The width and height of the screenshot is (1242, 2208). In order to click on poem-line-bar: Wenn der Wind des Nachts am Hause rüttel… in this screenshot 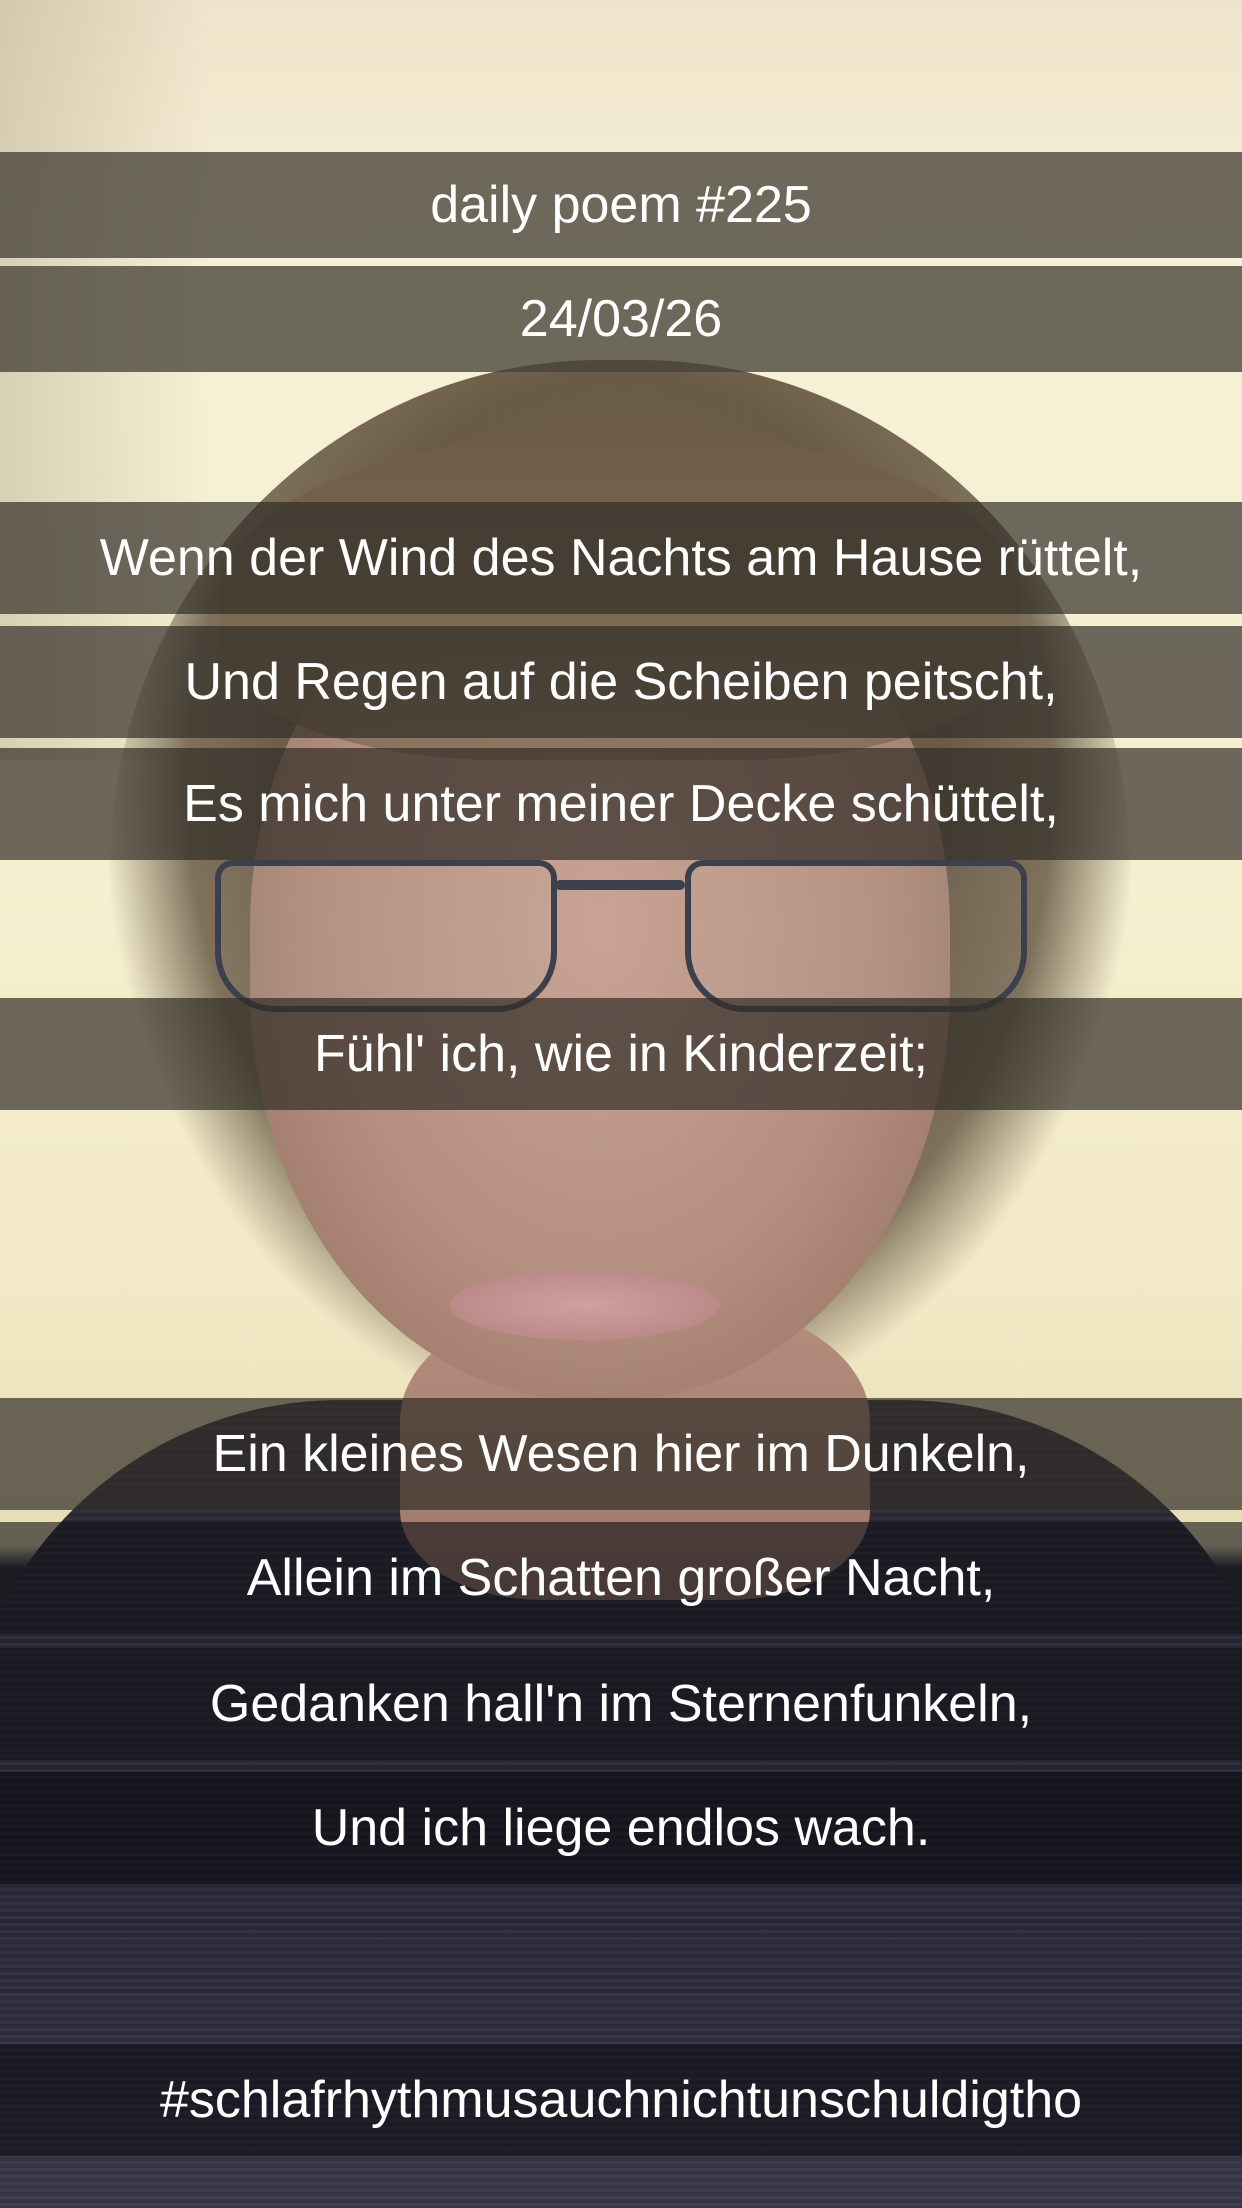, I will do `click(621, 558)`.